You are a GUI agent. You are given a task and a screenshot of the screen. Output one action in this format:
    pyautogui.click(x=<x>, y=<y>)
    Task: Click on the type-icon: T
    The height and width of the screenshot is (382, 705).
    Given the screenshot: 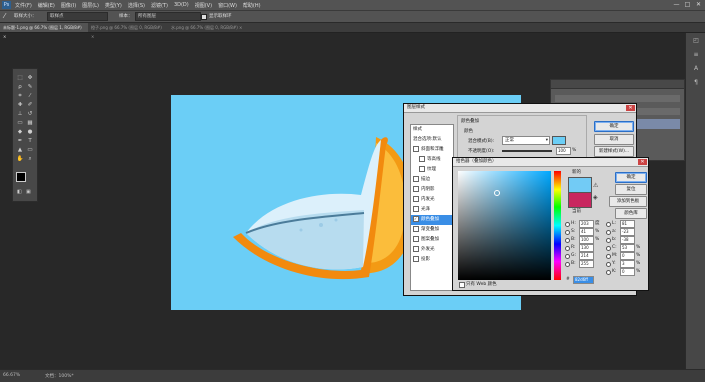 What is the action you would take?
    pyautogui.click(x=30, y=141)
    